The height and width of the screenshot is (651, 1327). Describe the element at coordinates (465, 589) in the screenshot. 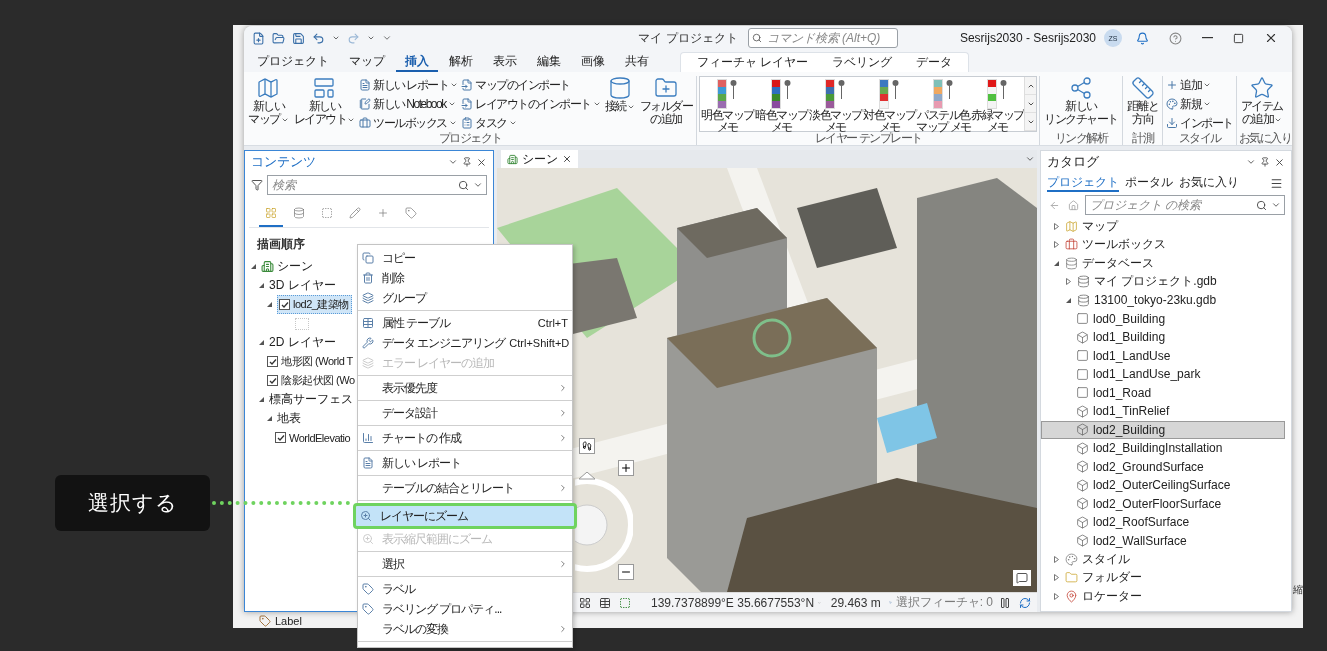

I see `menu-item: ラベル` at that location.